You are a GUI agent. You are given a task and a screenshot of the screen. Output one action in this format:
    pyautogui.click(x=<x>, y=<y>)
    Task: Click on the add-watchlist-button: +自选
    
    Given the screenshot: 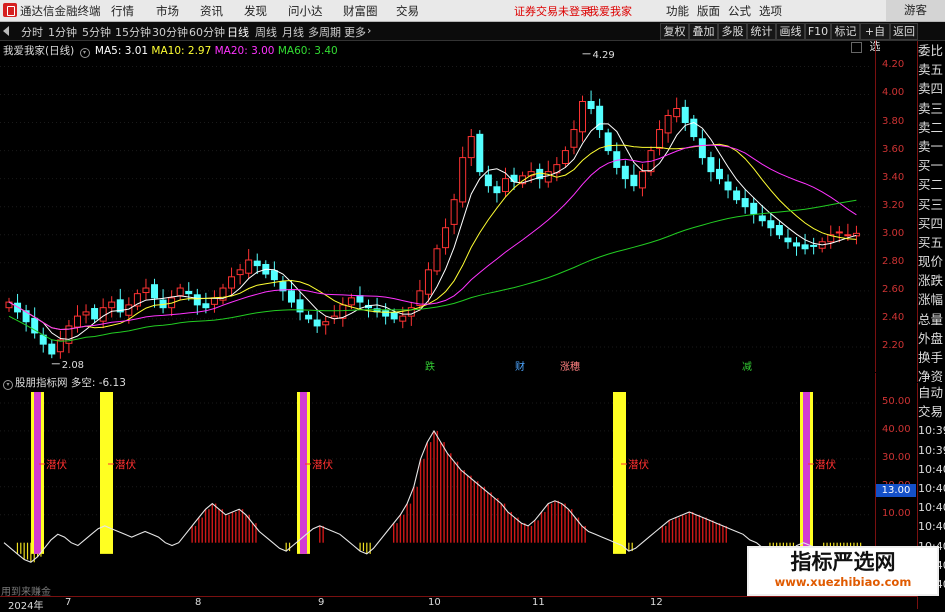 What is the action you would take?
    pyautogui.click(x=875, y=38)
    